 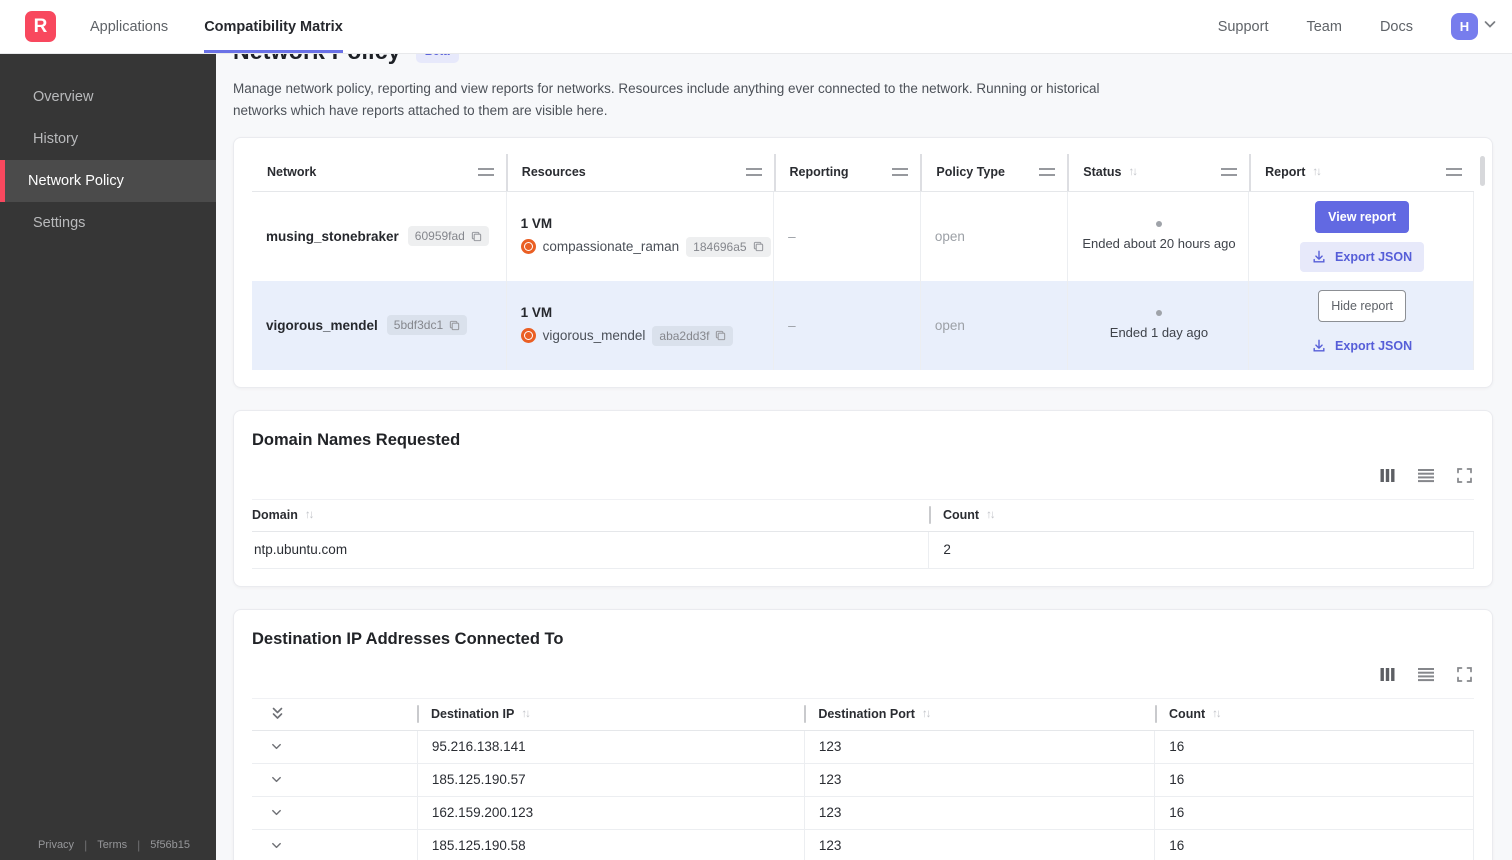 I want to click on network-name: musing_stonebraker, so click(x=332, y=236).